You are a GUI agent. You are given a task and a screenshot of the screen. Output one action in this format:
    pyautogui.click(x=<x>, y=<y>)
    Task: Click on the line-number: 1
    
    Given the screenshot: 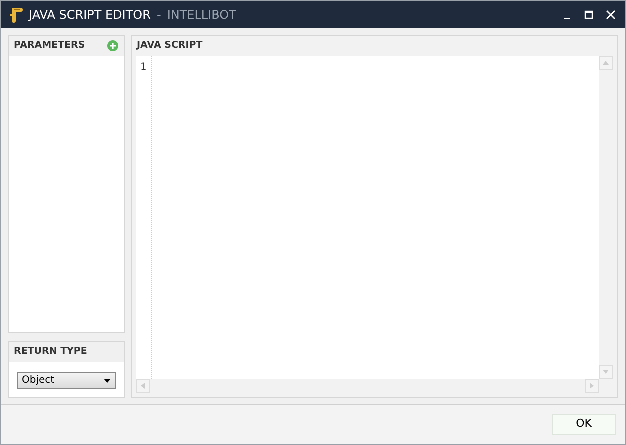 What is the action you would take?
    pyautogui.click(x=143, y=68)
    